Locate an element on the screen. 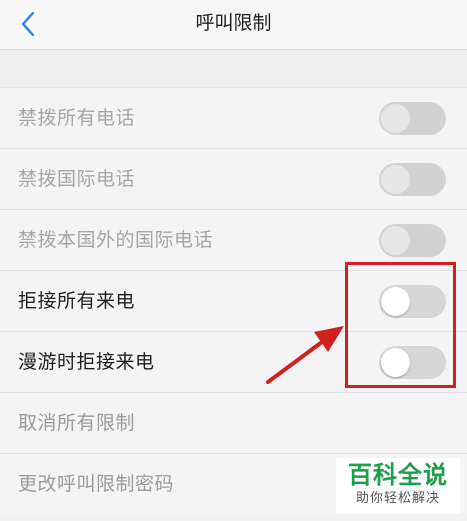 Image resolution: width=467 pixels, height=521 pixels. setting-row-bar-international: 禁拨国际电话 is located at coordinates (233, 178).